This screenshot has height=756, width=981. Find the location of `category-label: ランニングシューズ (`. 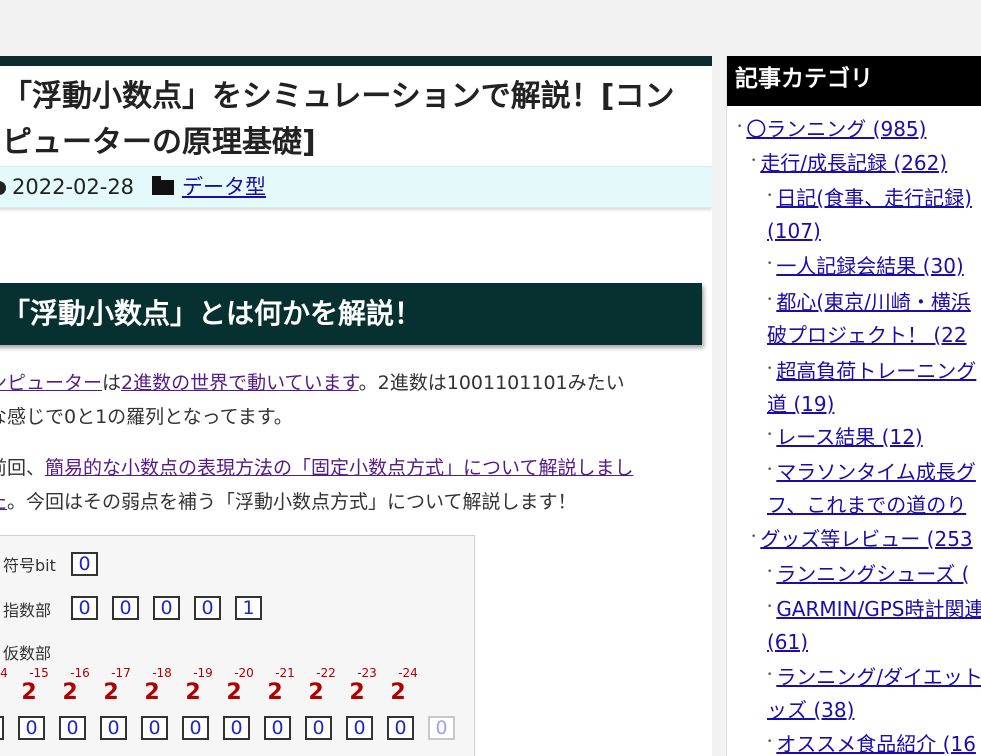

category-label: ランニングシューズ ( is located at coordinates (873, 574).